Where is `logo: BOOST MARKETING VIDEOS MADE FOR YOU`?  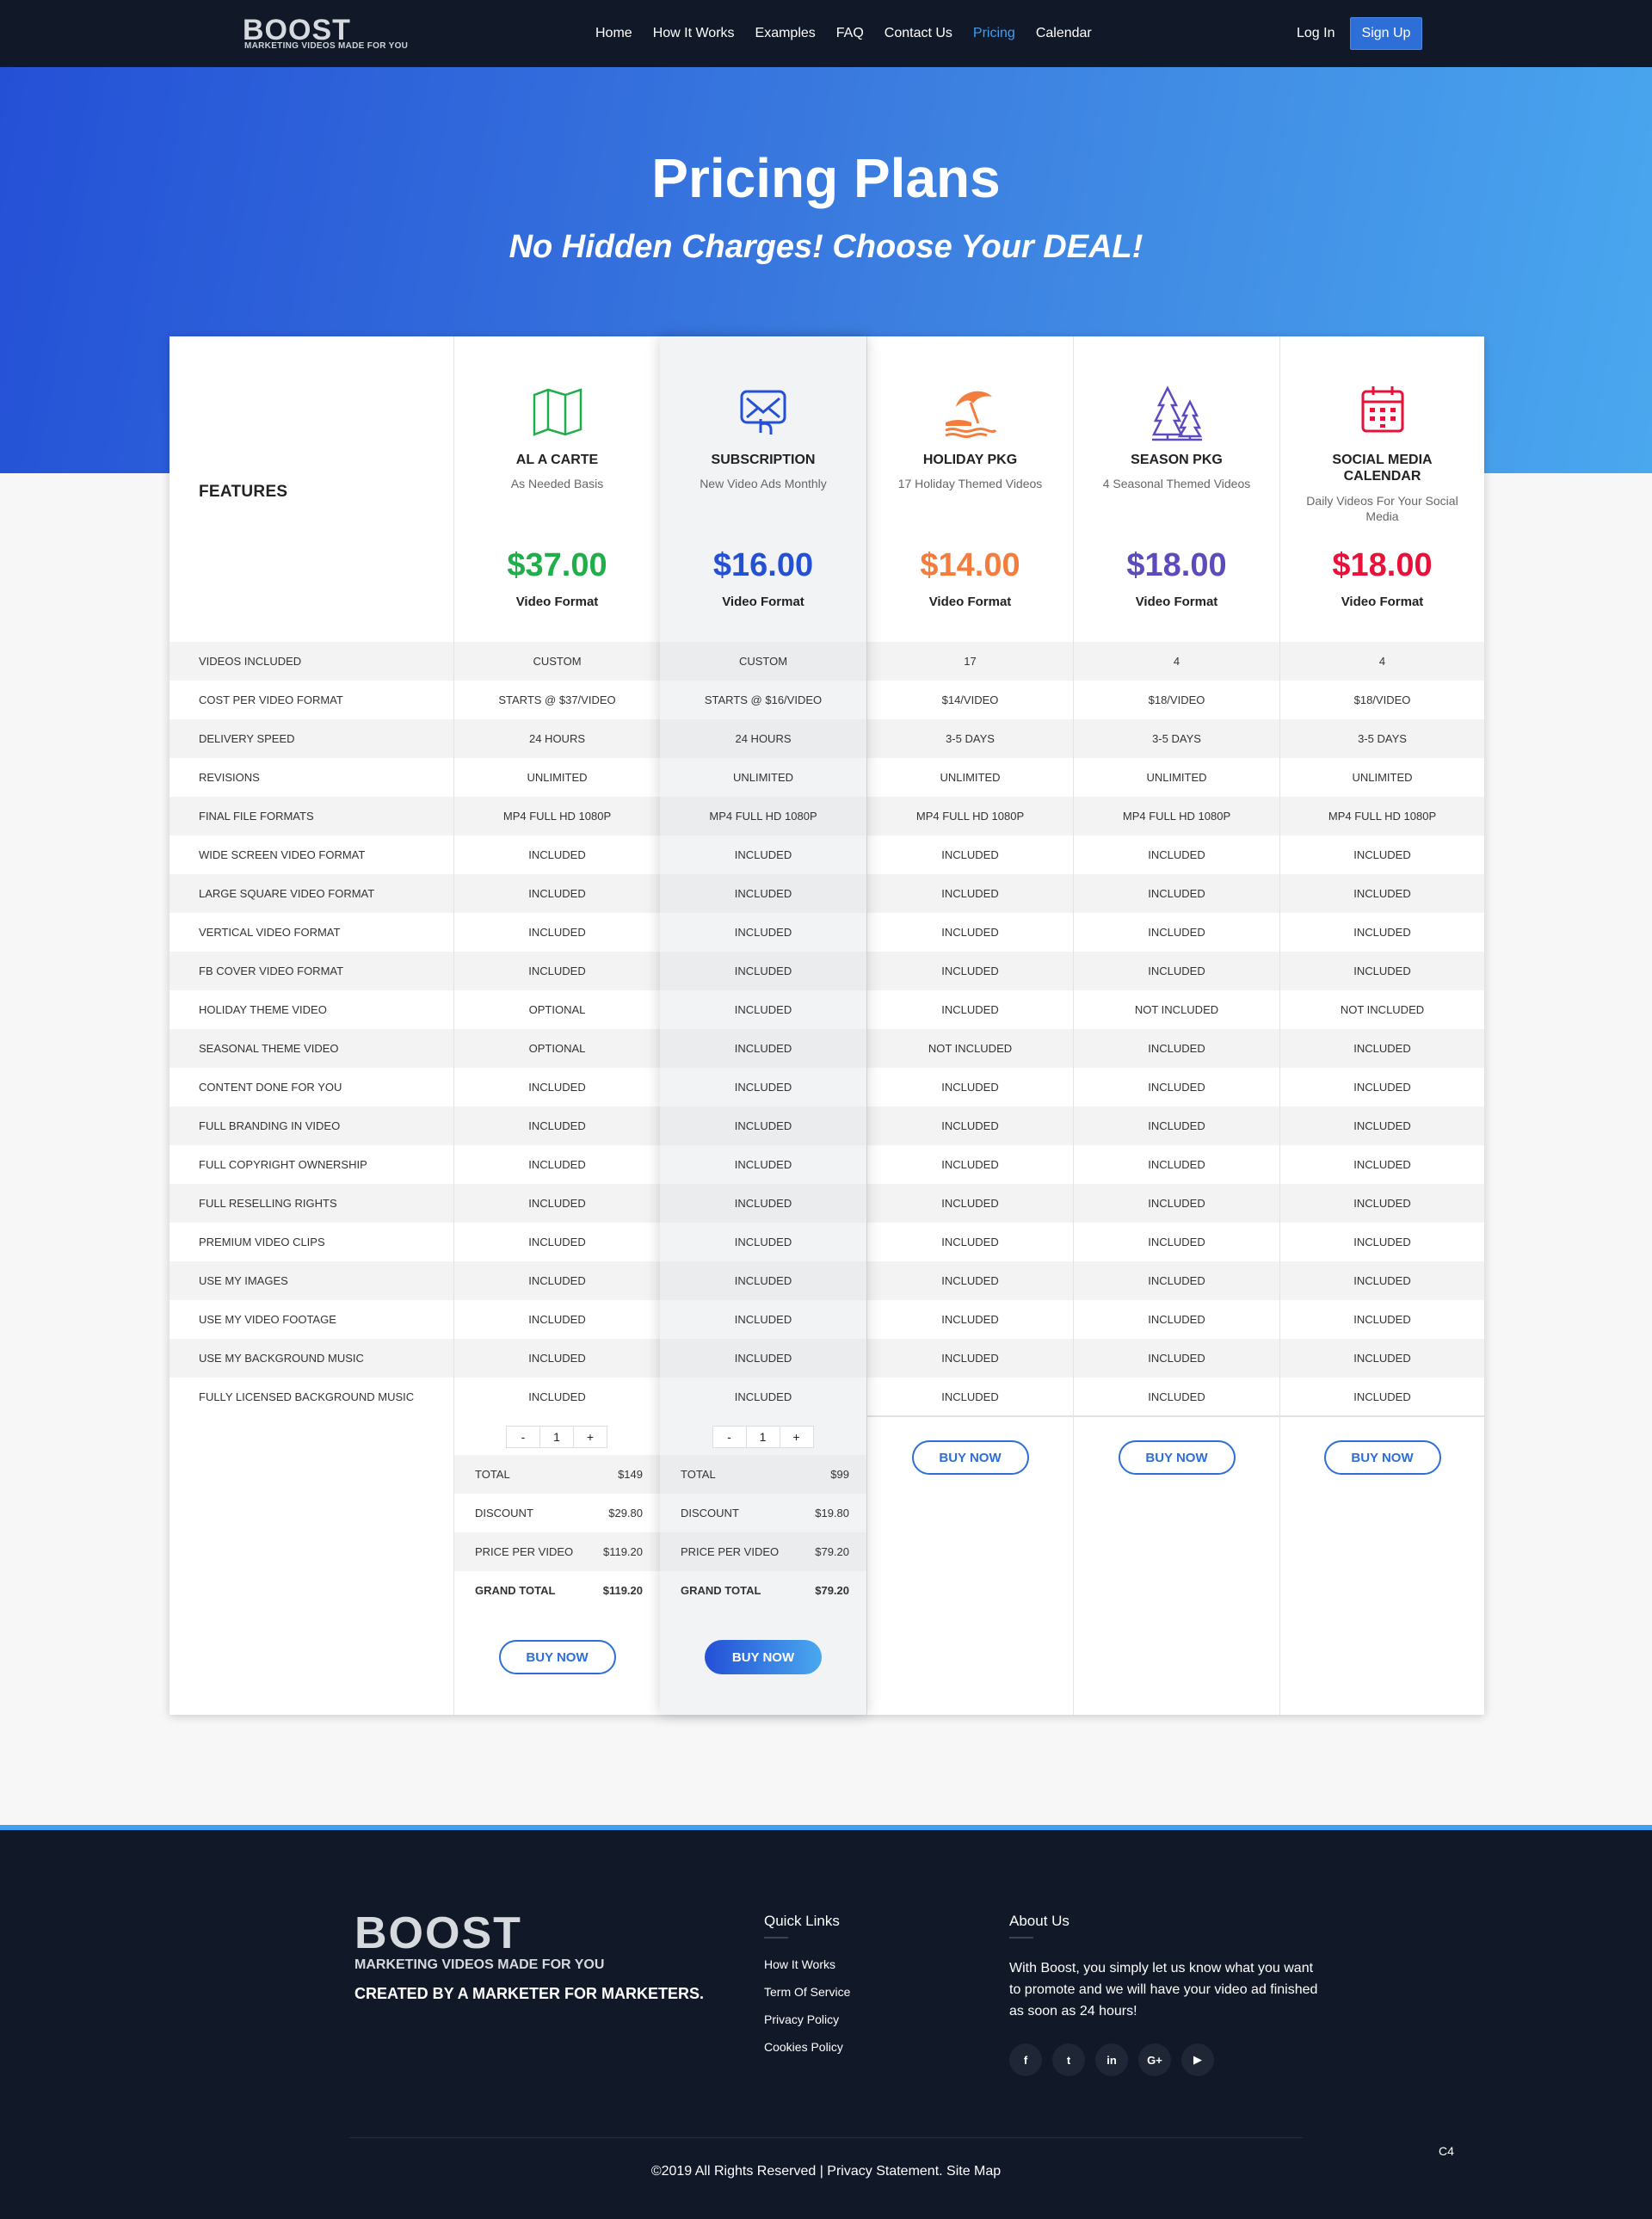 logo: BOOST MARKETING VIDEOS MADE FOR YOU is located at coordinates (325, 34).